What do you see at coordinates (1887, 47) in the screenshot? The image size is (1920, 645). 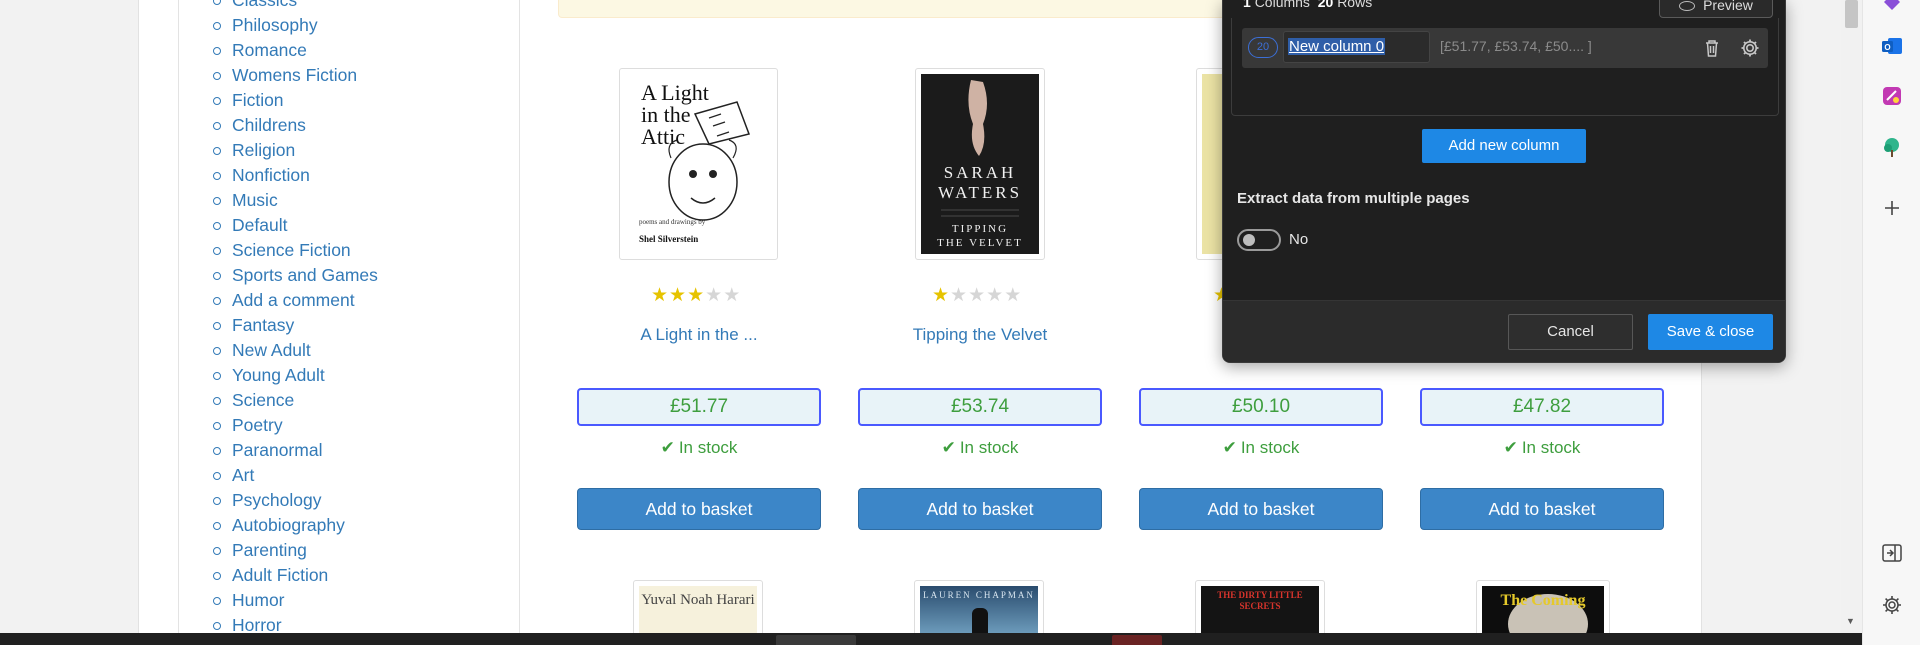 I see `svg-text: O` at bounding box center [1887, 47].